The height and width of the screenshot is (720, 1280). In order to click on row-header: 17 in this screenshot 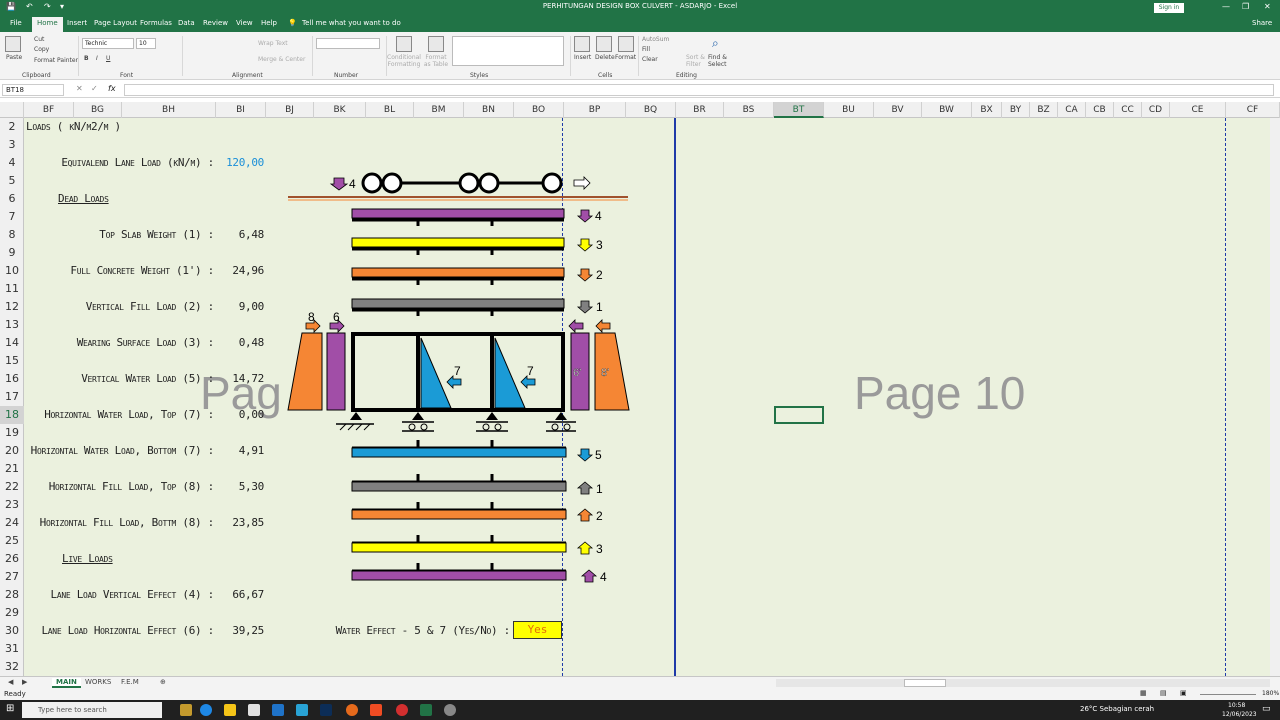, I will do `click(12, 397)`.